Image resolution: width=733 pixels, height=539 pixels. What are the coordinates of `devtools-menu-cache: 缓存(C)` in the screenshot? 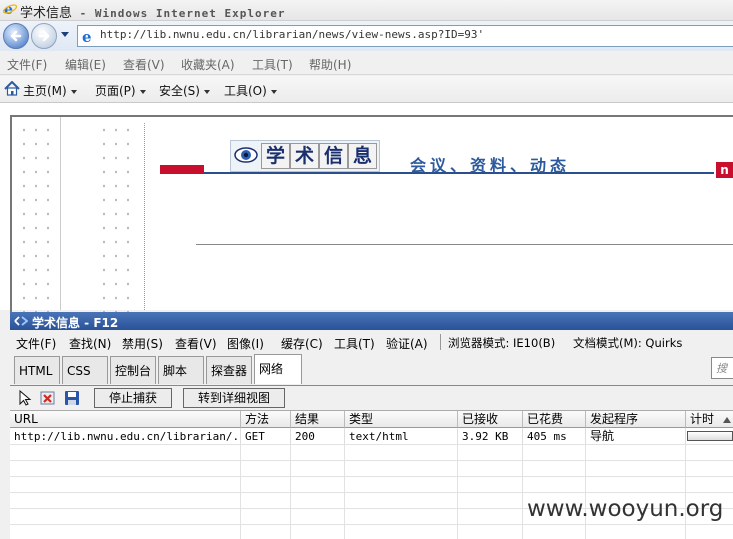 It's located at (302, 343).